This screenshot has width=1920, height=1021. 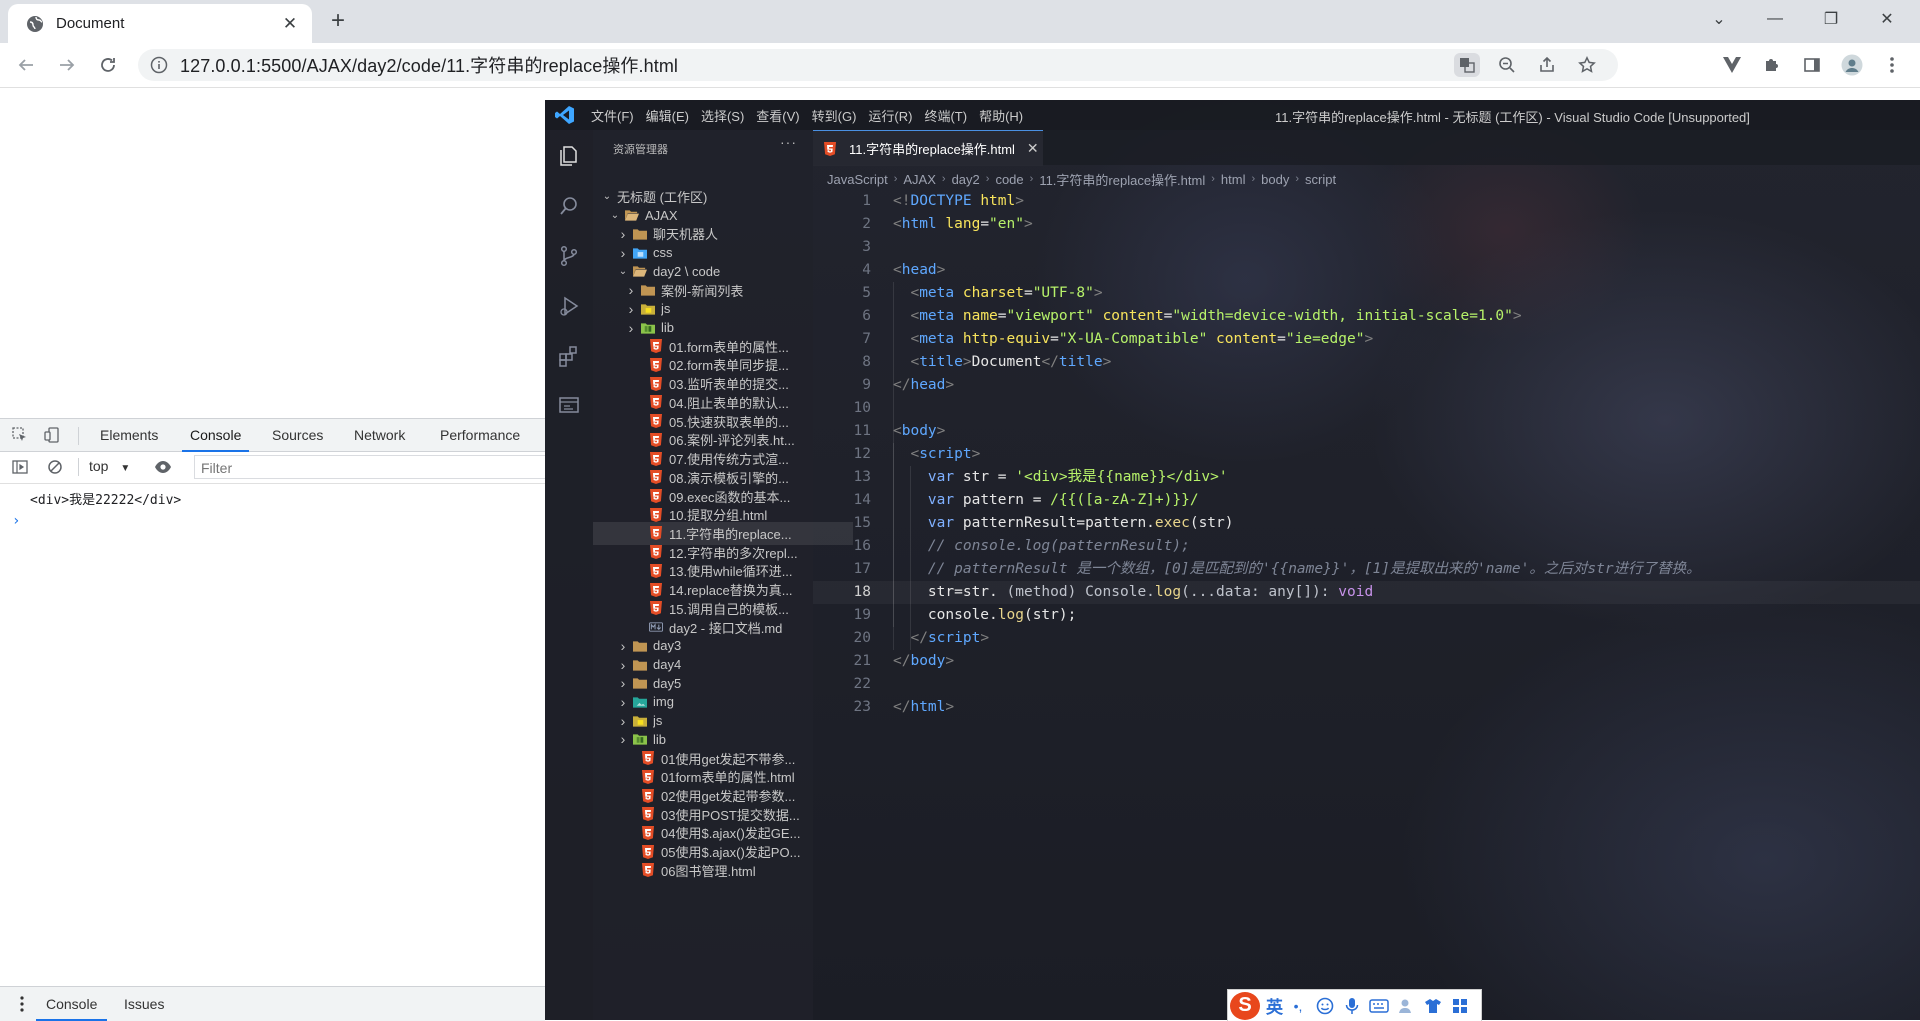 What do you see at coordinates (1366, 408) in the screenshot?
I see `code-line: 10` at bounding box center [1366, 408].